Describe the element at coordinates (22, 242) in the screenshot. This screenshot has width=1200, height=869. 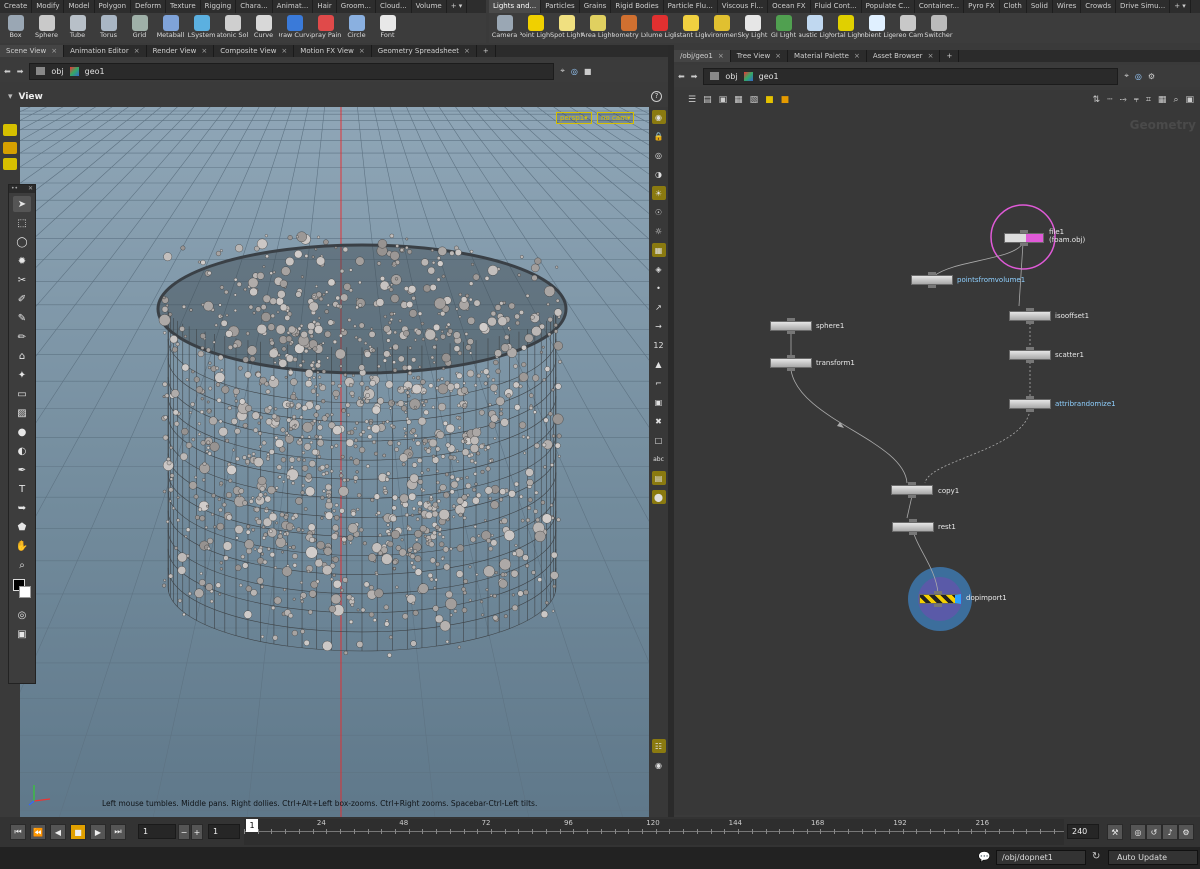
I see `lasso-icon: ◯` at that location.